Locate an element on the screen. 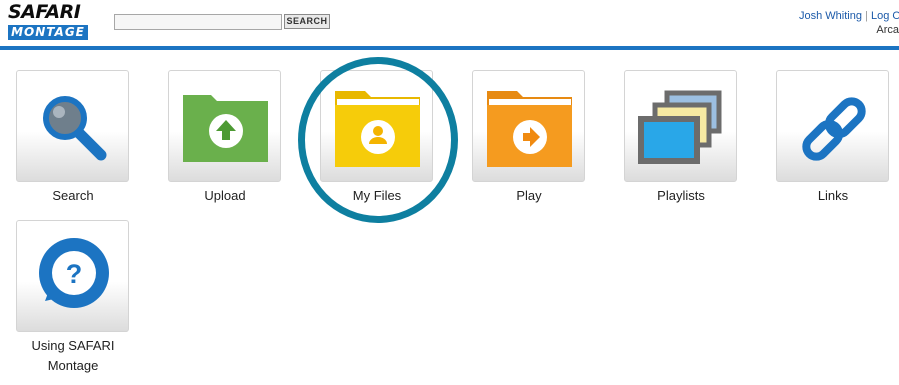  tile-help-label: Using SAFARI Montage is located at coordinates (73, 356).